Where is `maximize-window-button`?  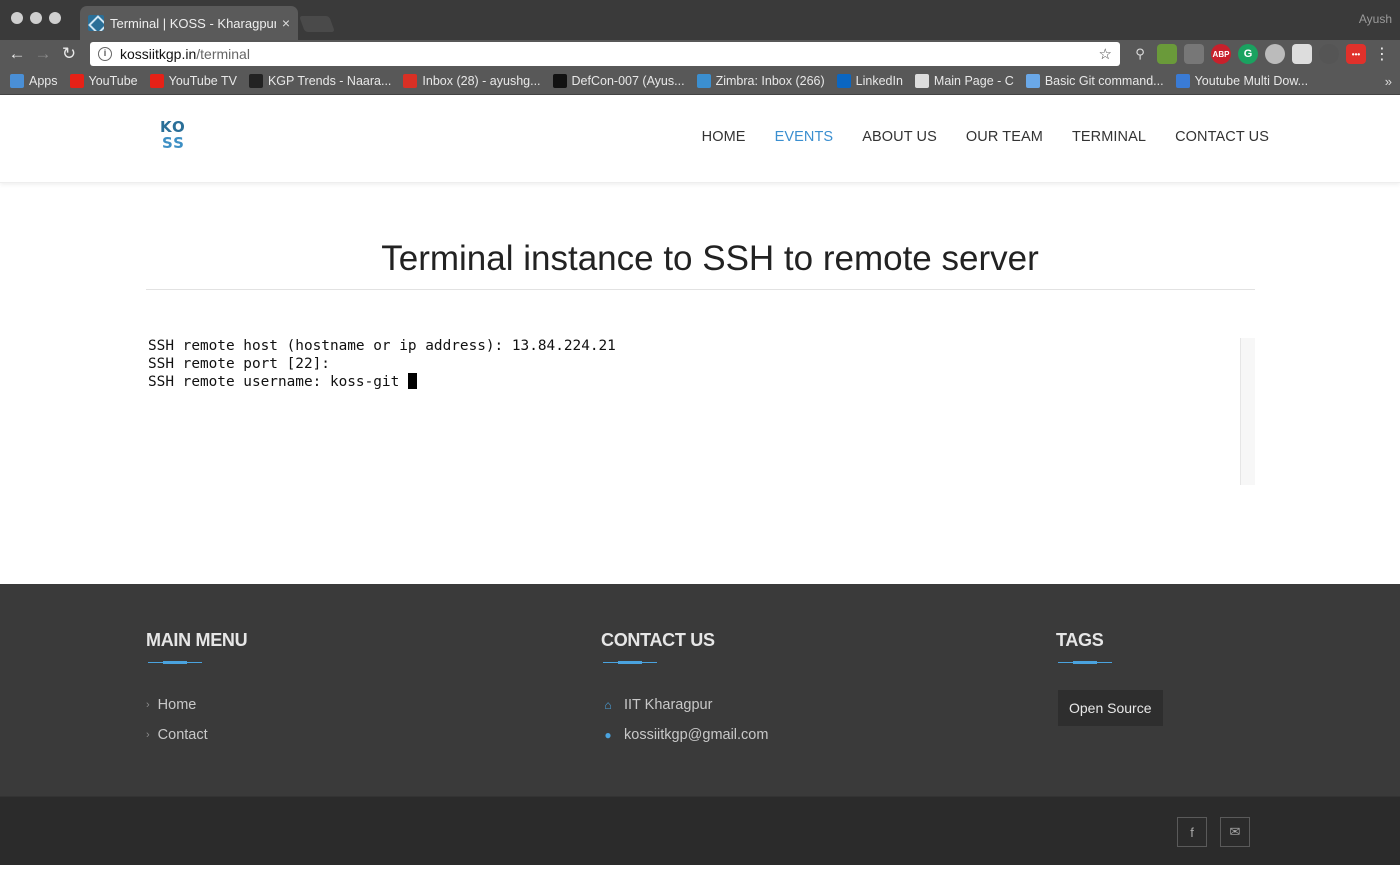 maximize-window-button is located at coordinates (55, 18).